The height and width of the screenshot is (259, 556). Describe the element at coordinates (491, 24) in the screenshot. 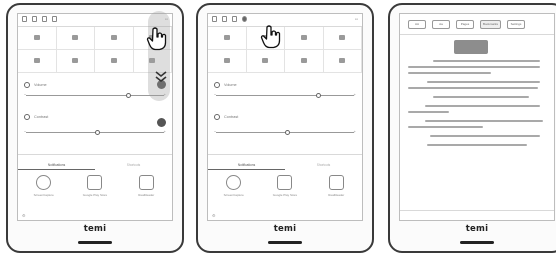

I see `reader-tab: Bookmarks` at that location.